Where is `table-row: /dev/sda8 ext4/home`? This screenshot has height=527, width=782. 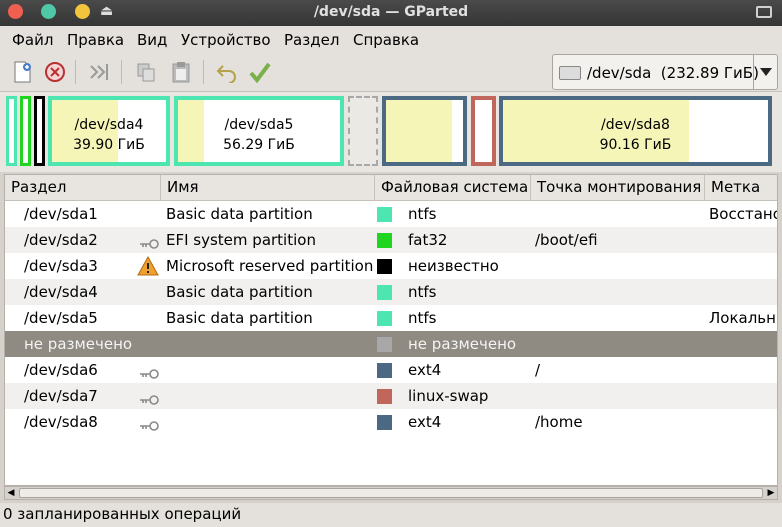 table-row: /dev/sda8 ext4/home is located at coordinates (391, 422).